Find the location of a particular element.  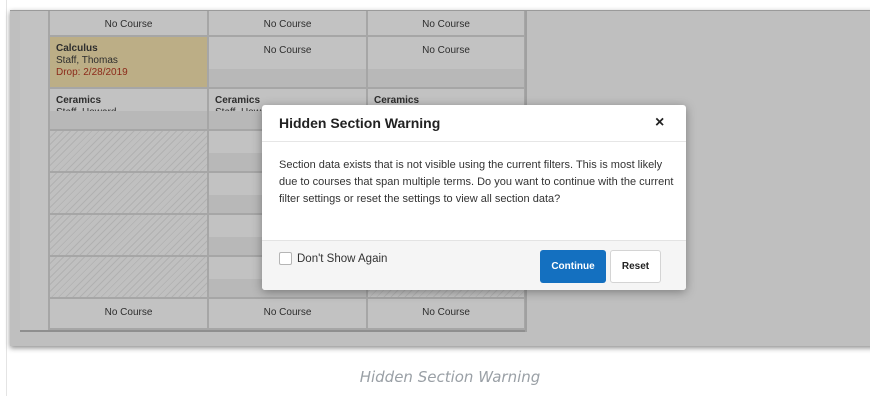

dialog-title: Hidden Section Warning is located at coordinates (360, 123).